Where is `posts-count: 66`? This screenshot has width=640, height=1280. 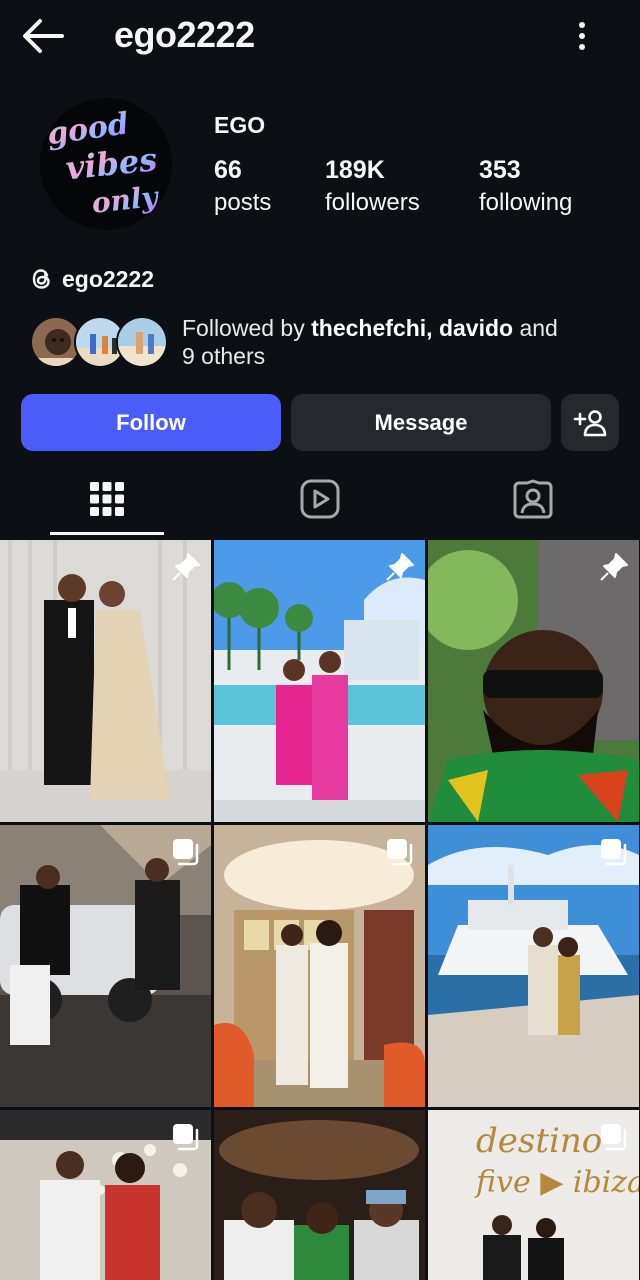 posts-count: 66 is located at coordinates (228, 170).